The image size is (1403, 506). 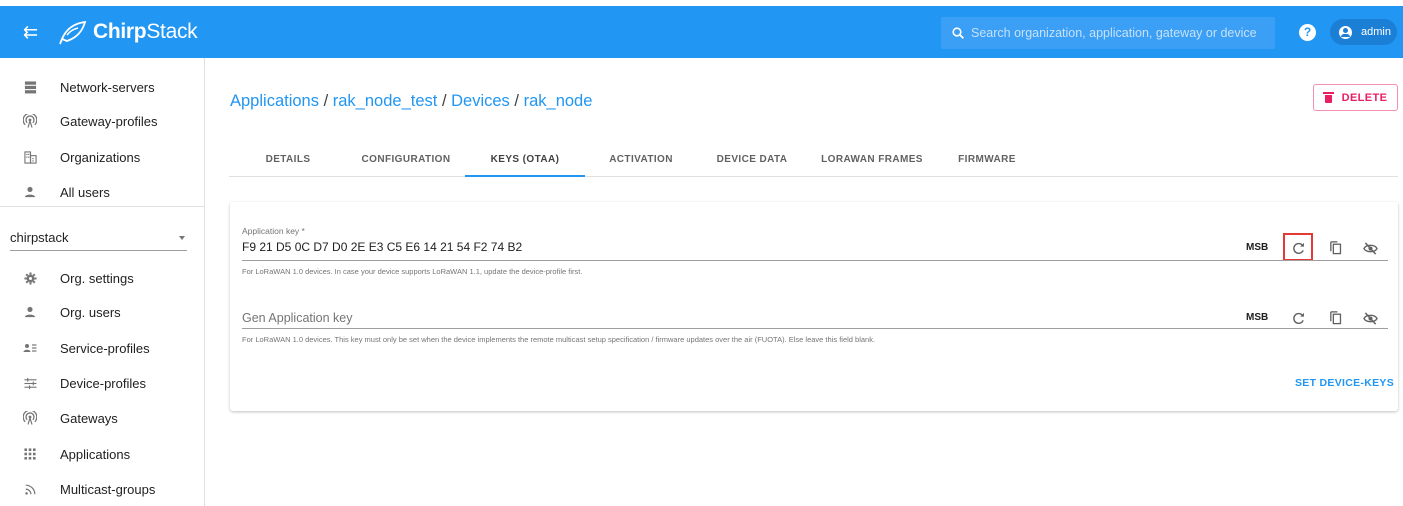 What do you see at coordinates (274, 101) in the screenshot?
I see `breadcrumb-applications-link: Applications` at bounding box center [274, 101].